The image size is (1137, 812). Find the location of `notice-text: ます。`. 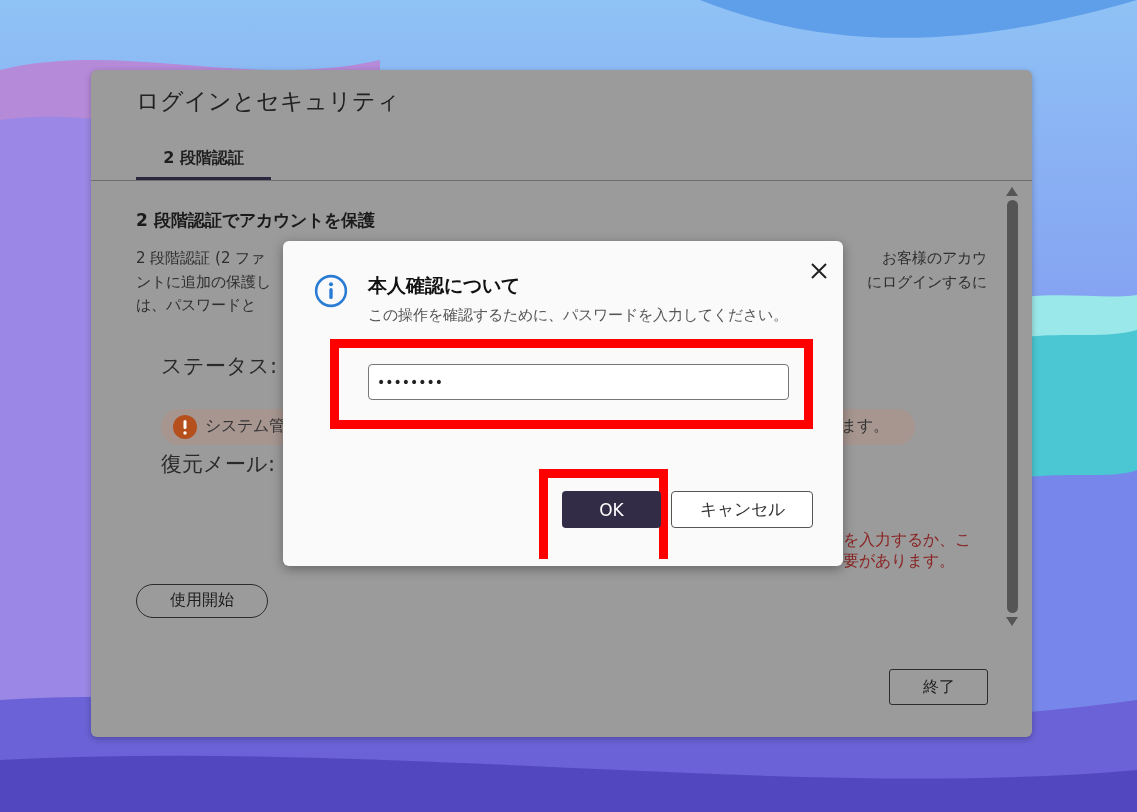

notice-text: ます。 is located at coordinates (865, 426).